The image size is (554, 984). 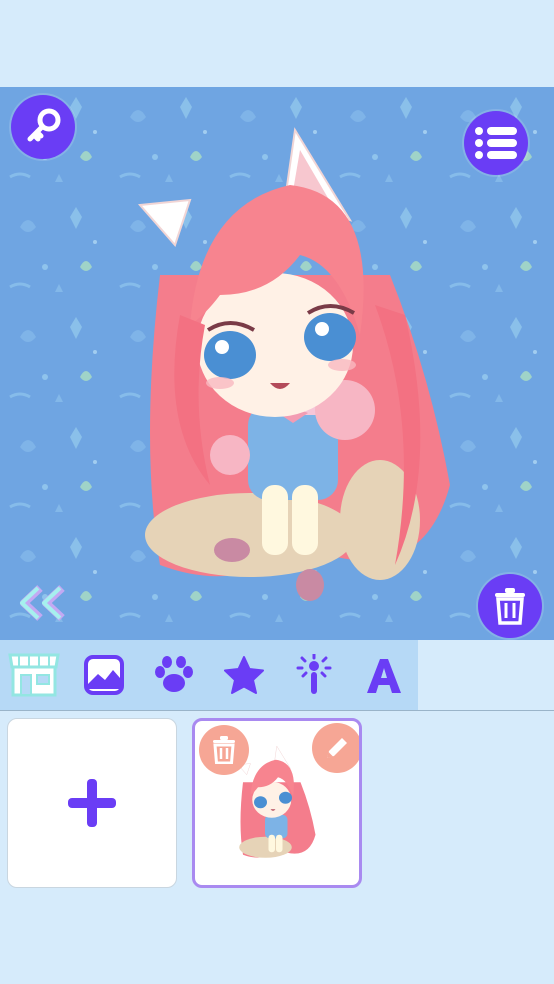 What do you see at coordinates (277, 43) in the screenshot?
I see `top-bar` at bounding box center [277, 43].